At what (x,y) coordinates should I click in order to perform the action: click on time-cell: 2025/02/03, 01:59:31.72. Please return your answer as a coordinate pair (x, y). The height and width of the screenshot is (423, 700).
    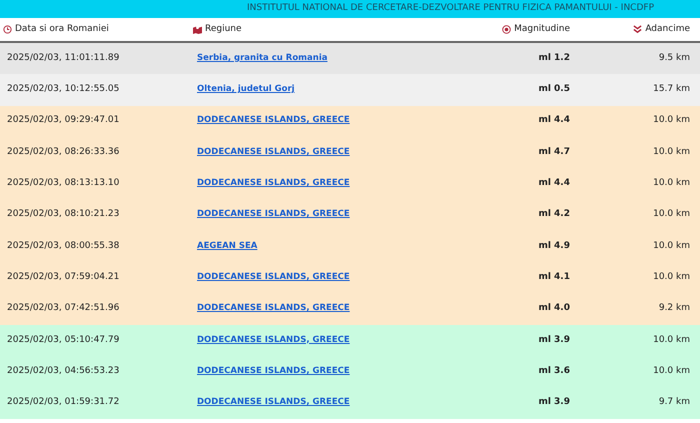
    Looking at the image, I should click on (63, 402).